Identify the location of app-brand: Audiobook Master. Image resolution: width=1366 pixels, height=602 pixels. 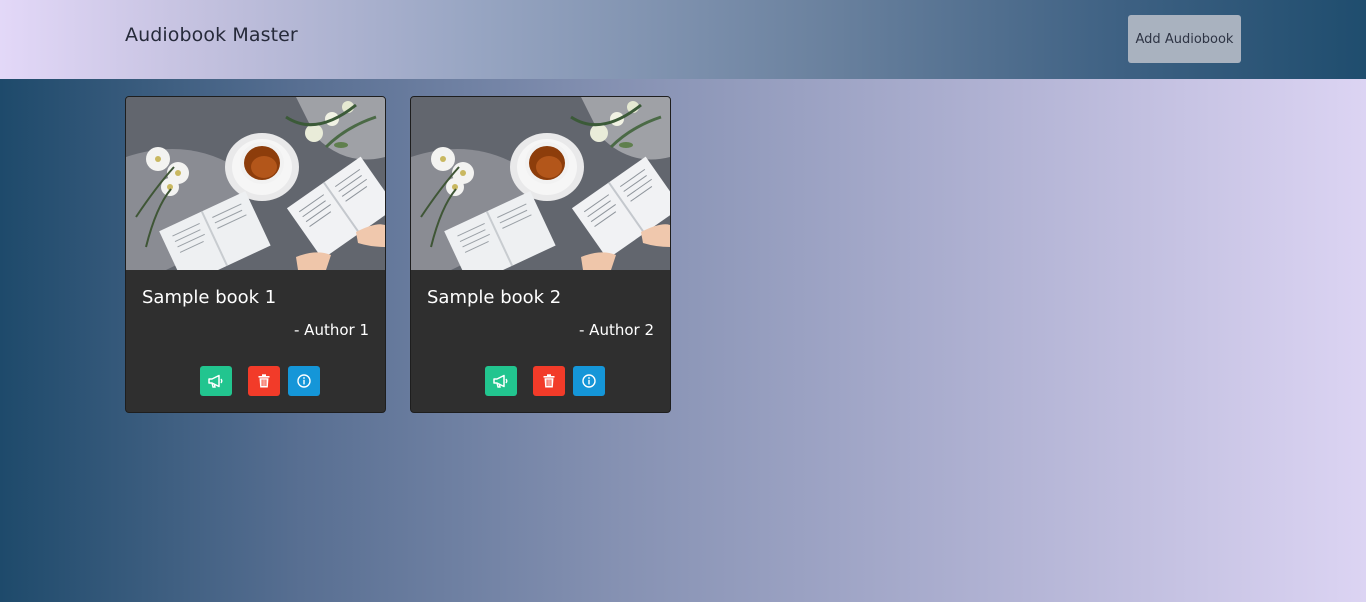
(211, 35).